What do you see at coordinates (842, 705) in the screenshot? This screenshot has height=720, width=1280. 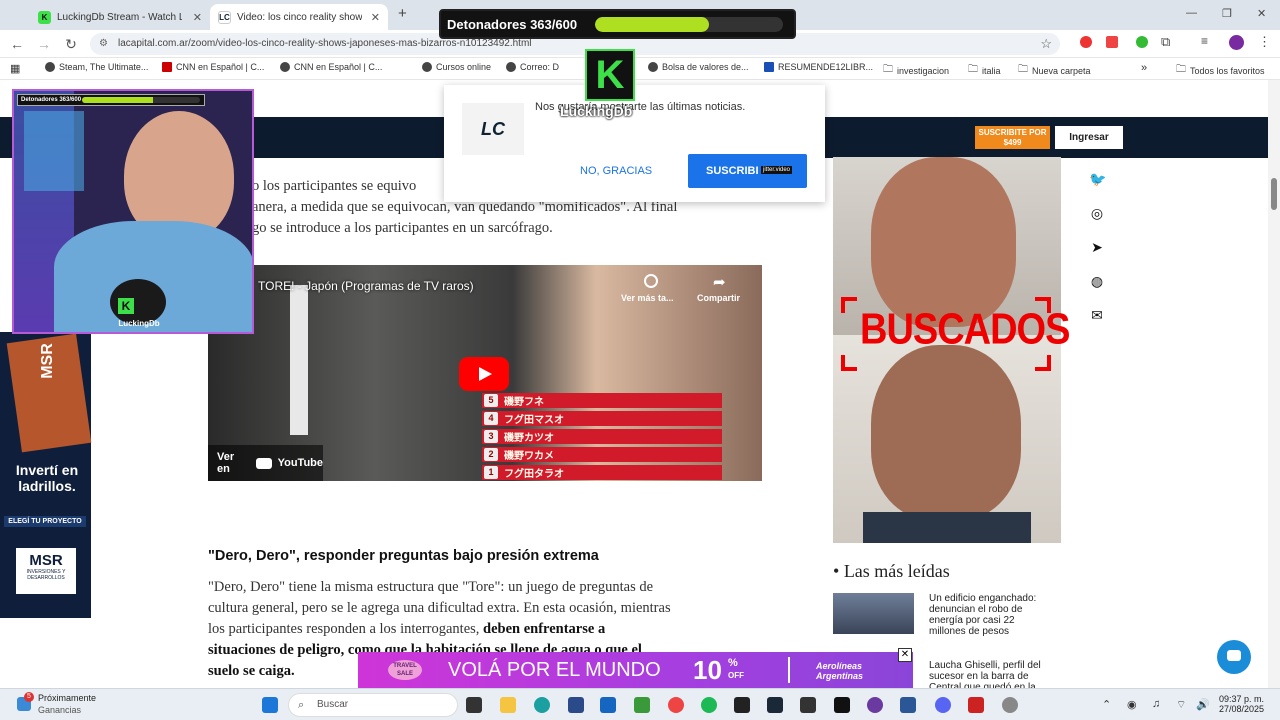 I see `tiktok-icon` at bounding box center [842, 705].